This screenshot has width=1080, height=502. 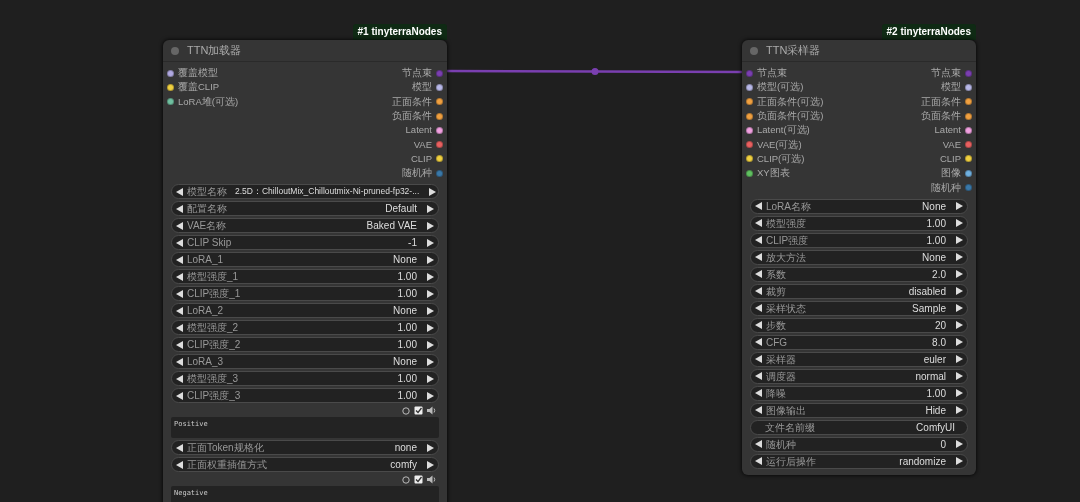 What do you see at coordinates (859, 325) in the screenshot?
I see `combo-widget: 步数 20` at bounding box center [859, 325].